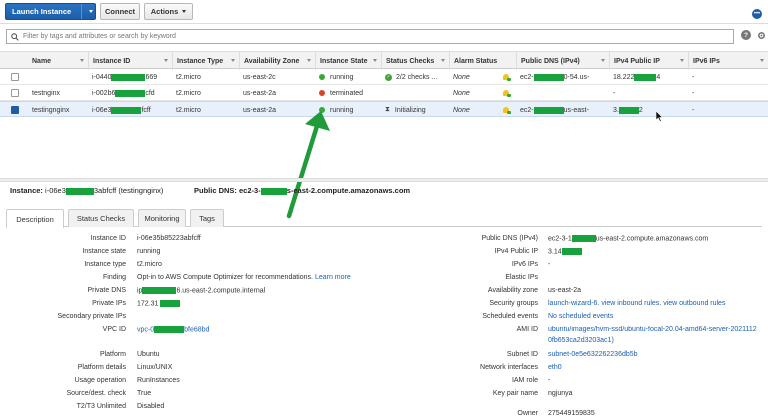 Image resolution: width=768 pixels, height=418 pixels. I want to click on tab-status-checks: Status Checks, so click(101, 218).